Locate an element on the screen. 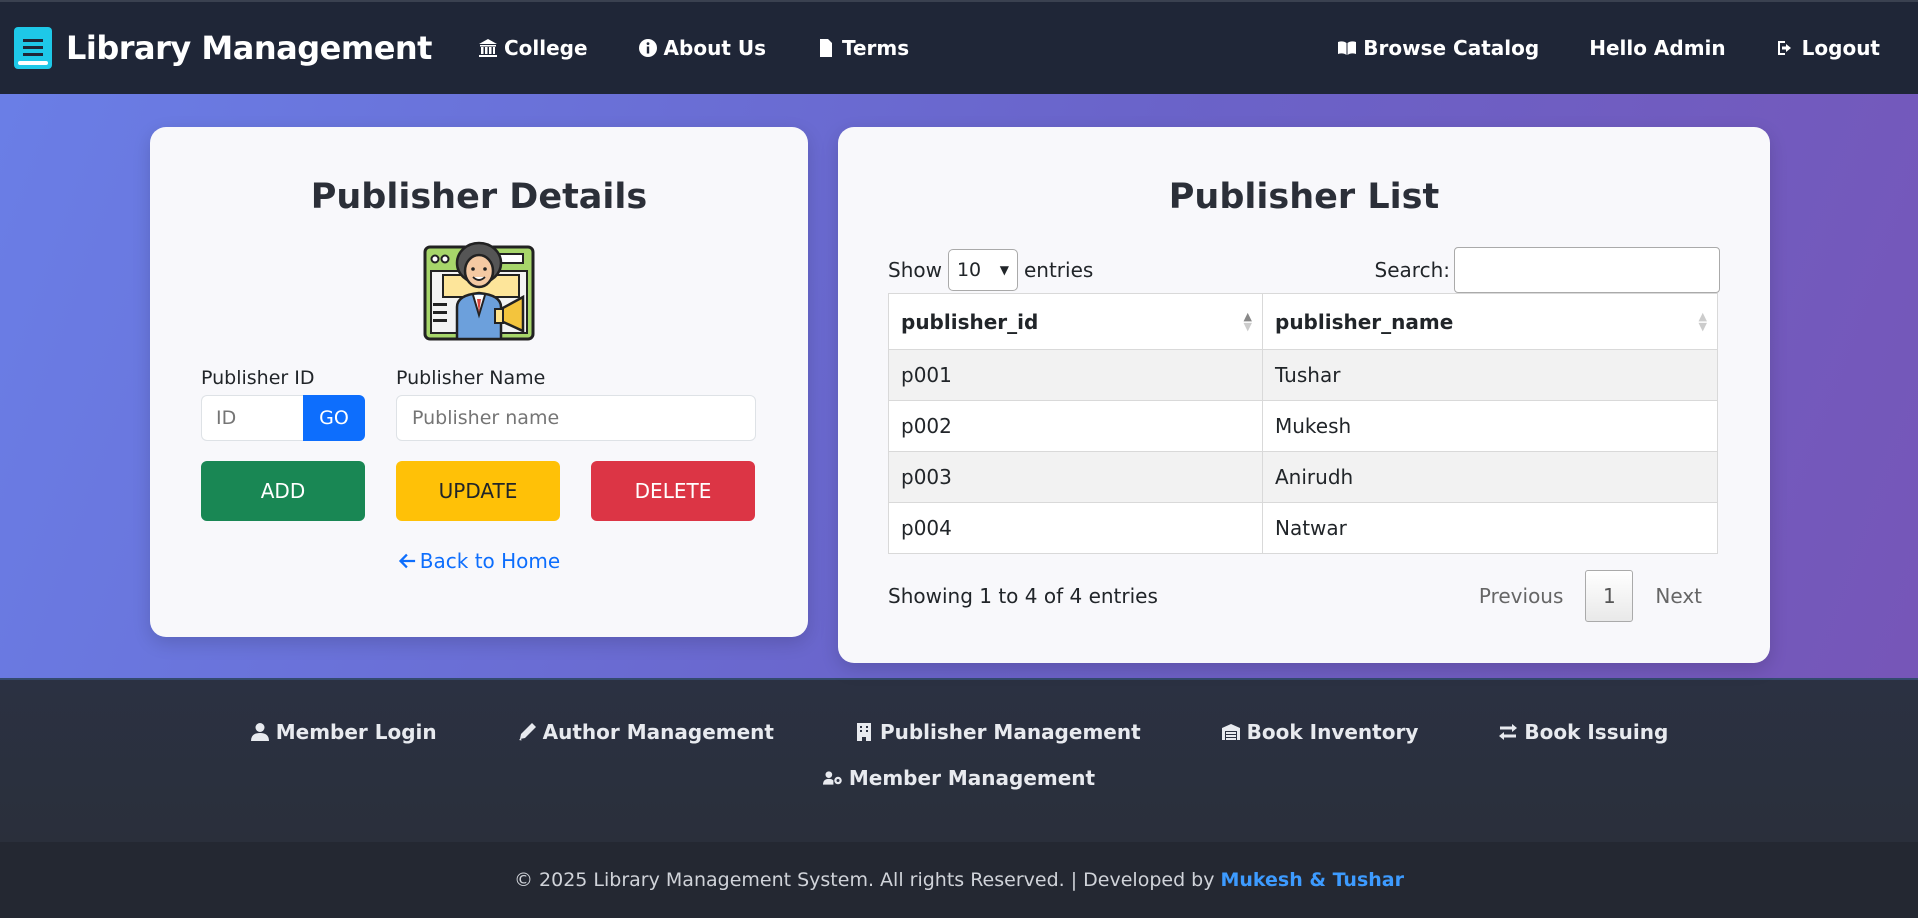 The width and height of the screenshot is (1918, 918). footer-book-inventory: Book Inventory is located at coordinates (1320, 732).